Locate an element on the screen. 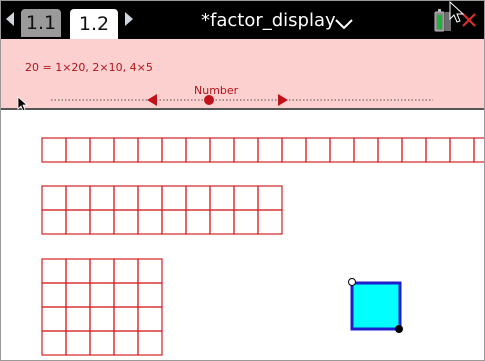  factor-grid-2x10 is located at coordinates (162, 210).